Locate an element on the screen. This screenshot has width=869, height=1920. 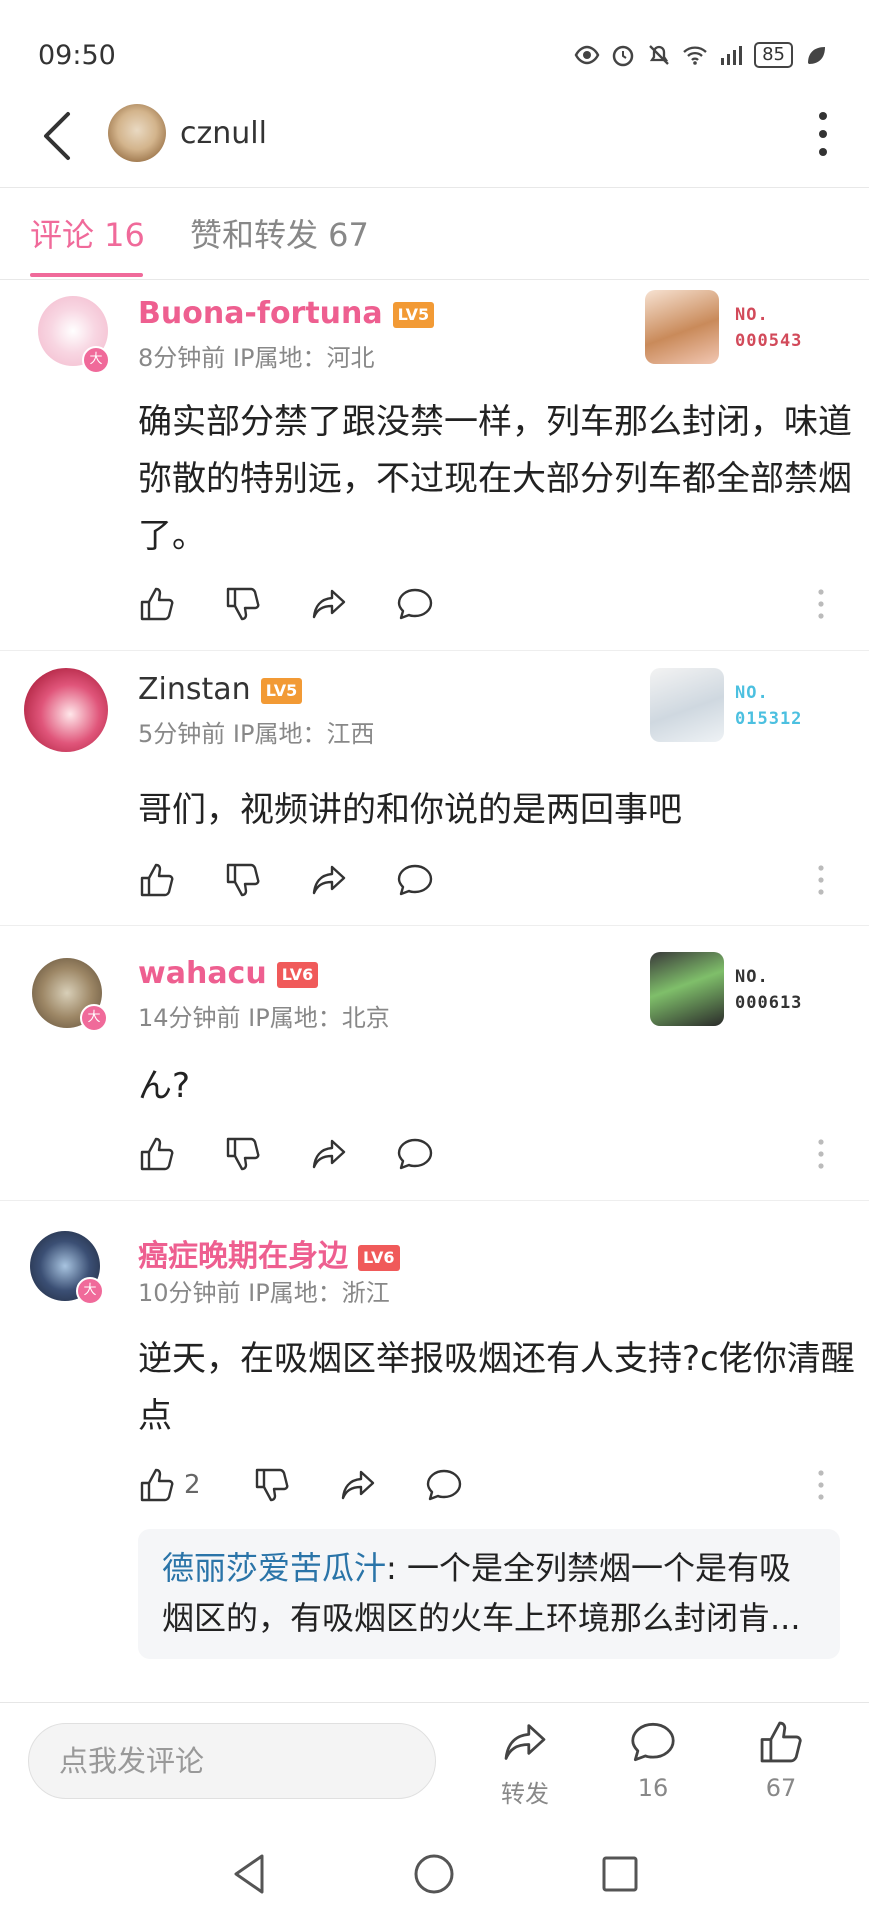
nav-recents-icon is located at coordinates (620, 1874).